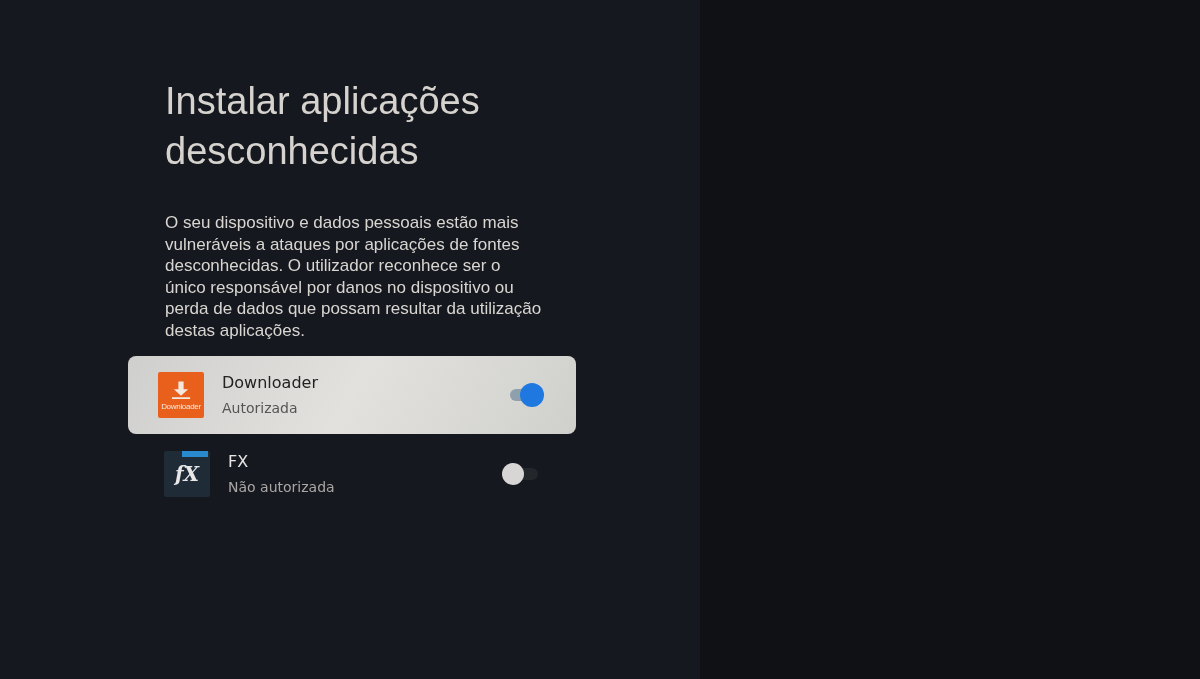 The image size is (1200, 679). I want to click on app-status: Não autorizada, so click(282, 487).